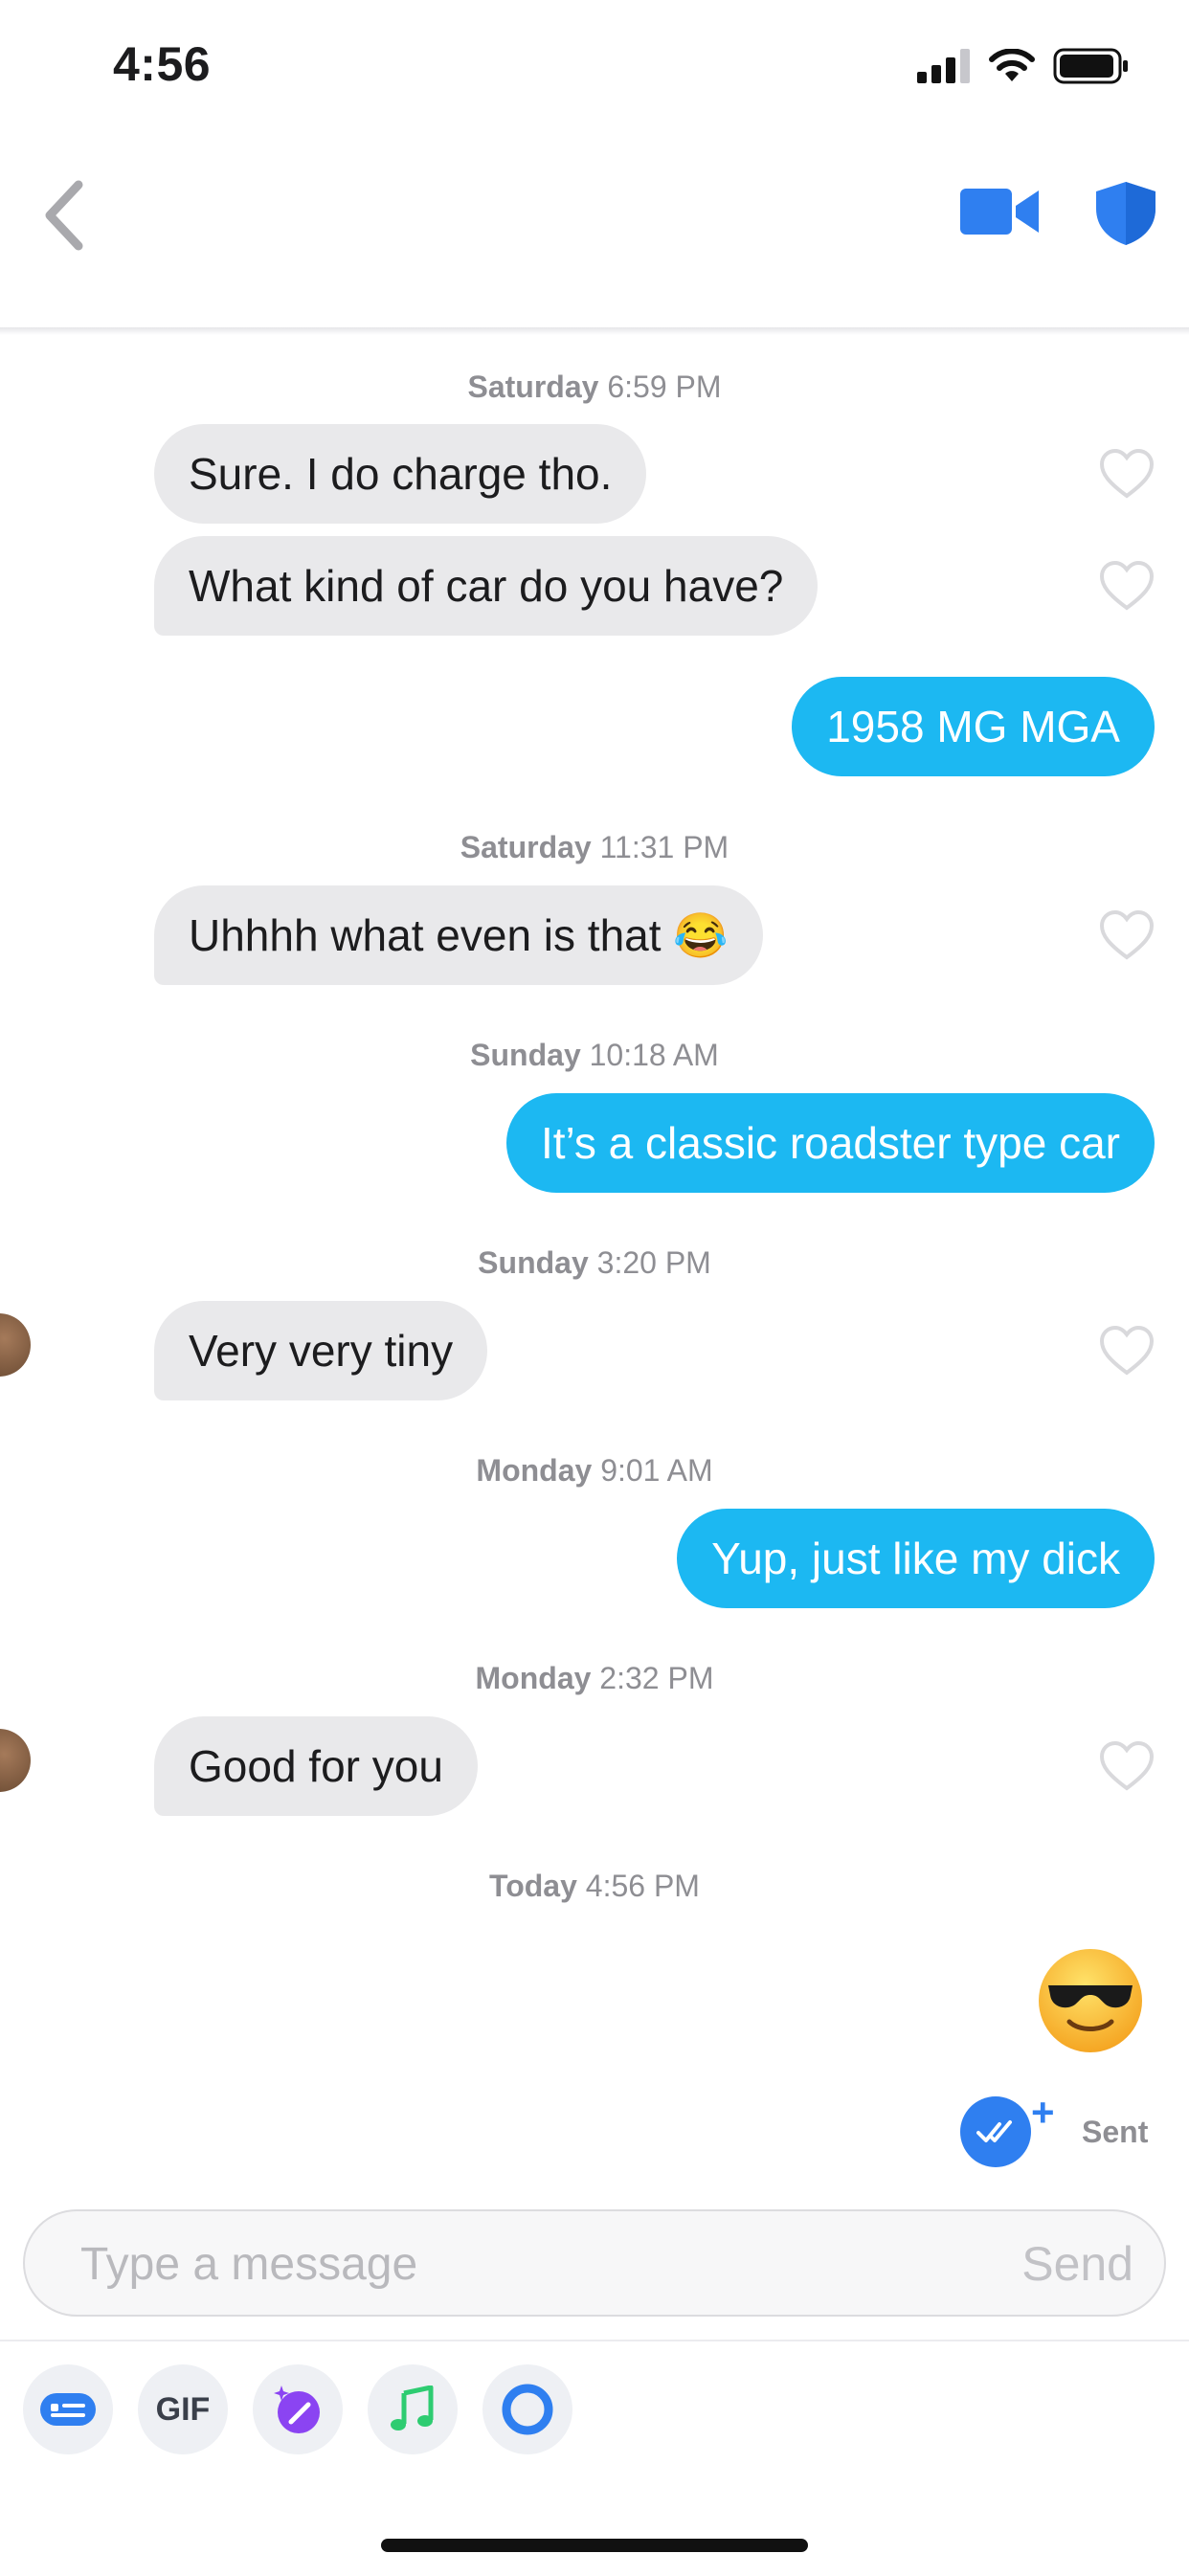  Describe the element at coordinates (594, 1471) in the screenshot. I see `message-timestamp: Monday 9:01 AM` at that location.